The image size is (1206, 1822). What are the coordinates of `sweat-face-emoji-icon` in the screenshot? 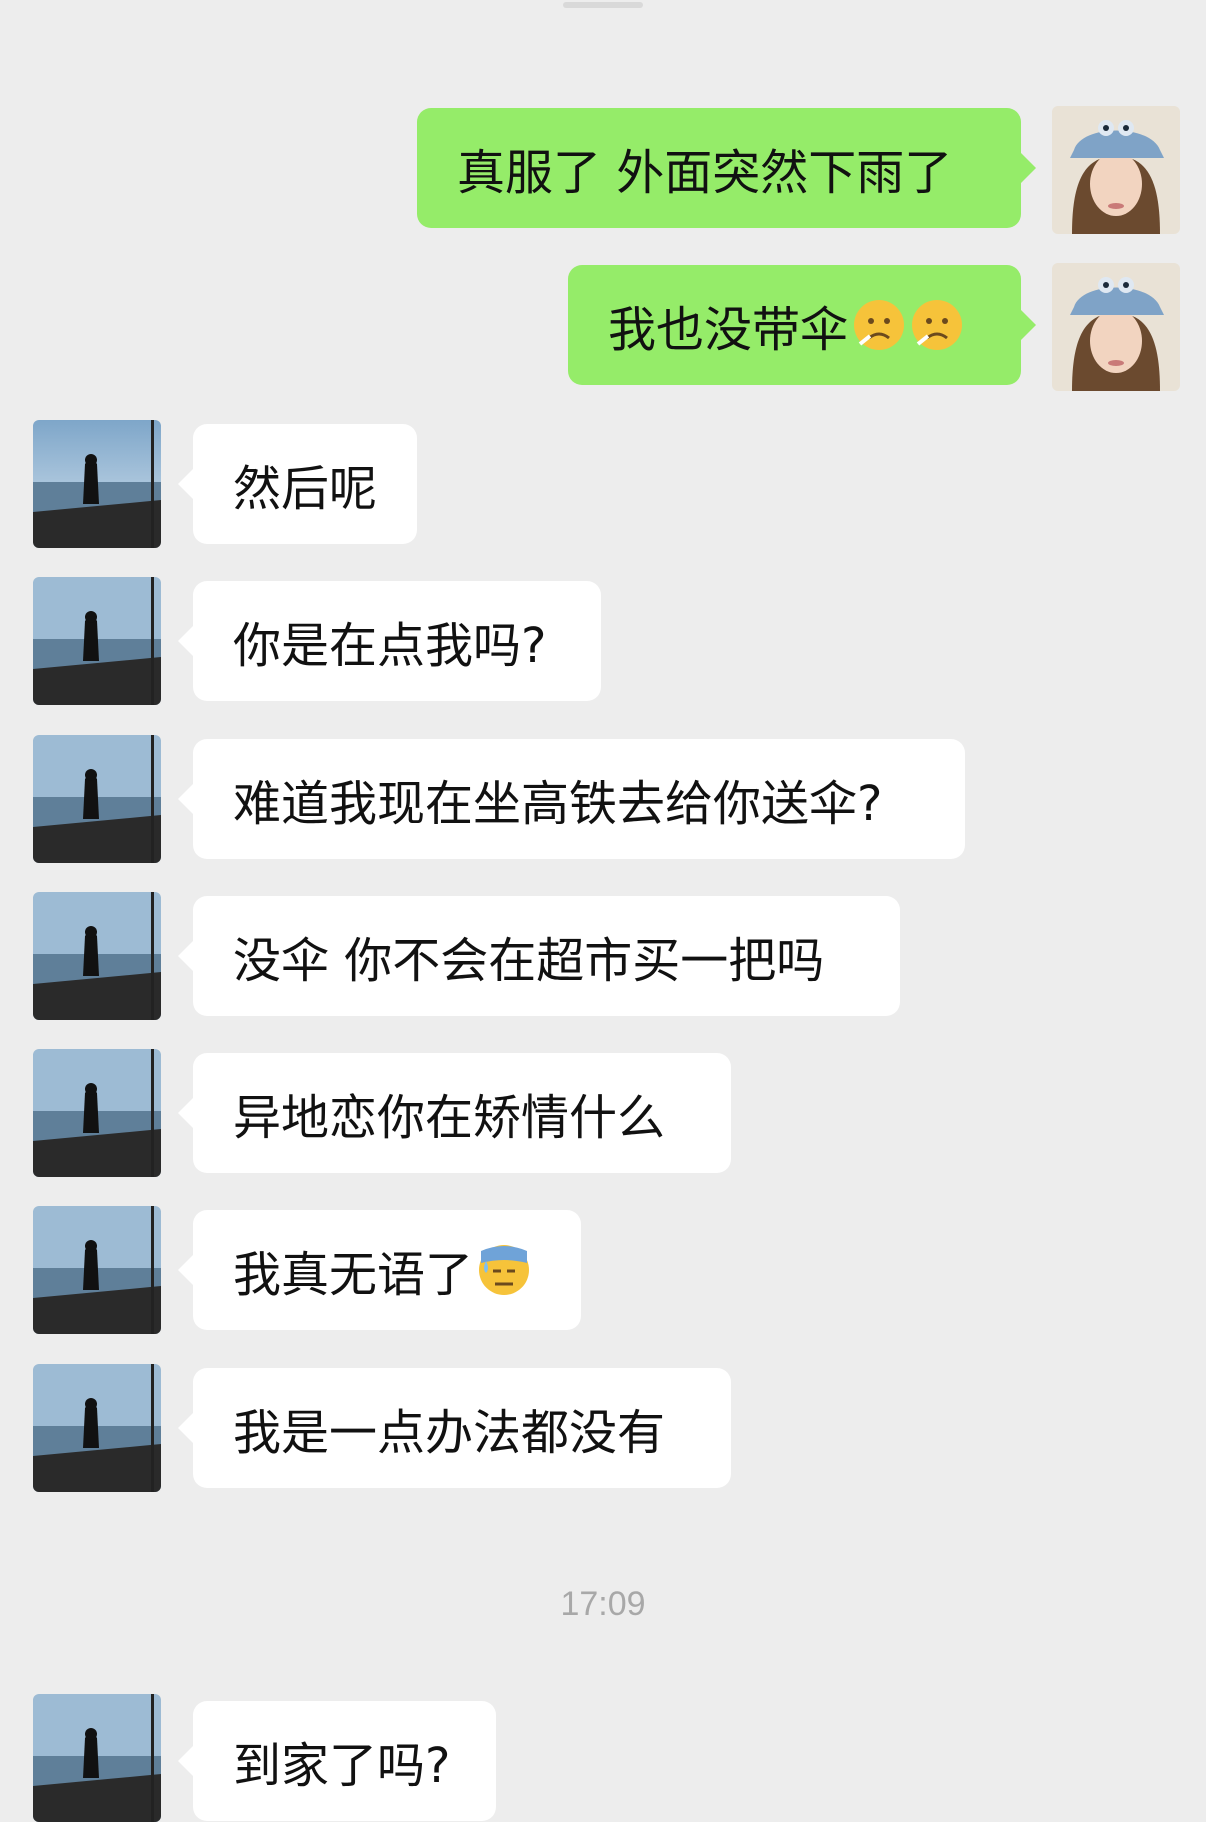 It's located at (504, 1270).